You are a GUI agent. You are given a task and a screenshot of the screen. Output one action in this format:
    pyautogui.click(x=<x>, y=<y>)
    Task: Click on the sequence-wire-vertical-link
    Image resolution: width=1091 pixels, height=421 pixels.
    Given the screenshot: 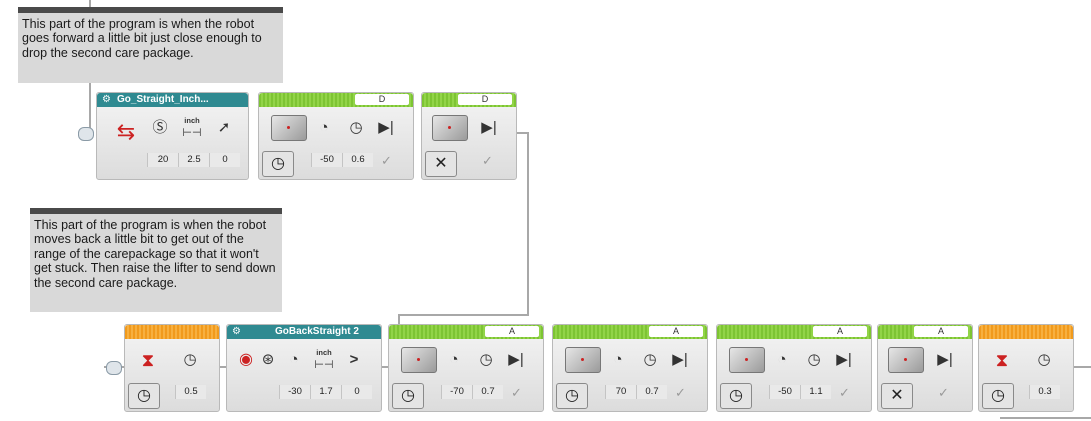 What is the action you would take?
    pyautogui.click(x=528, y=224)
    